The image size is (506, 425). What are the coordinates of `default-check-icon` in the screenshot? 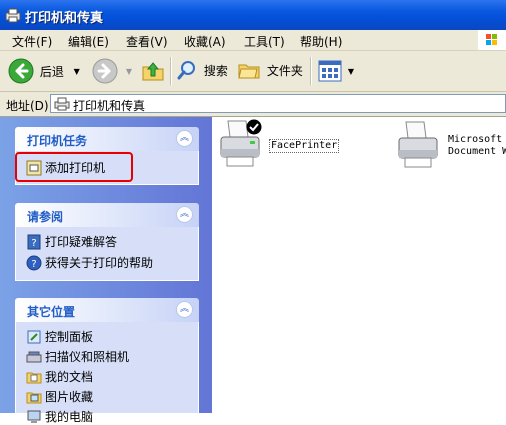 It's located at (254, 127).